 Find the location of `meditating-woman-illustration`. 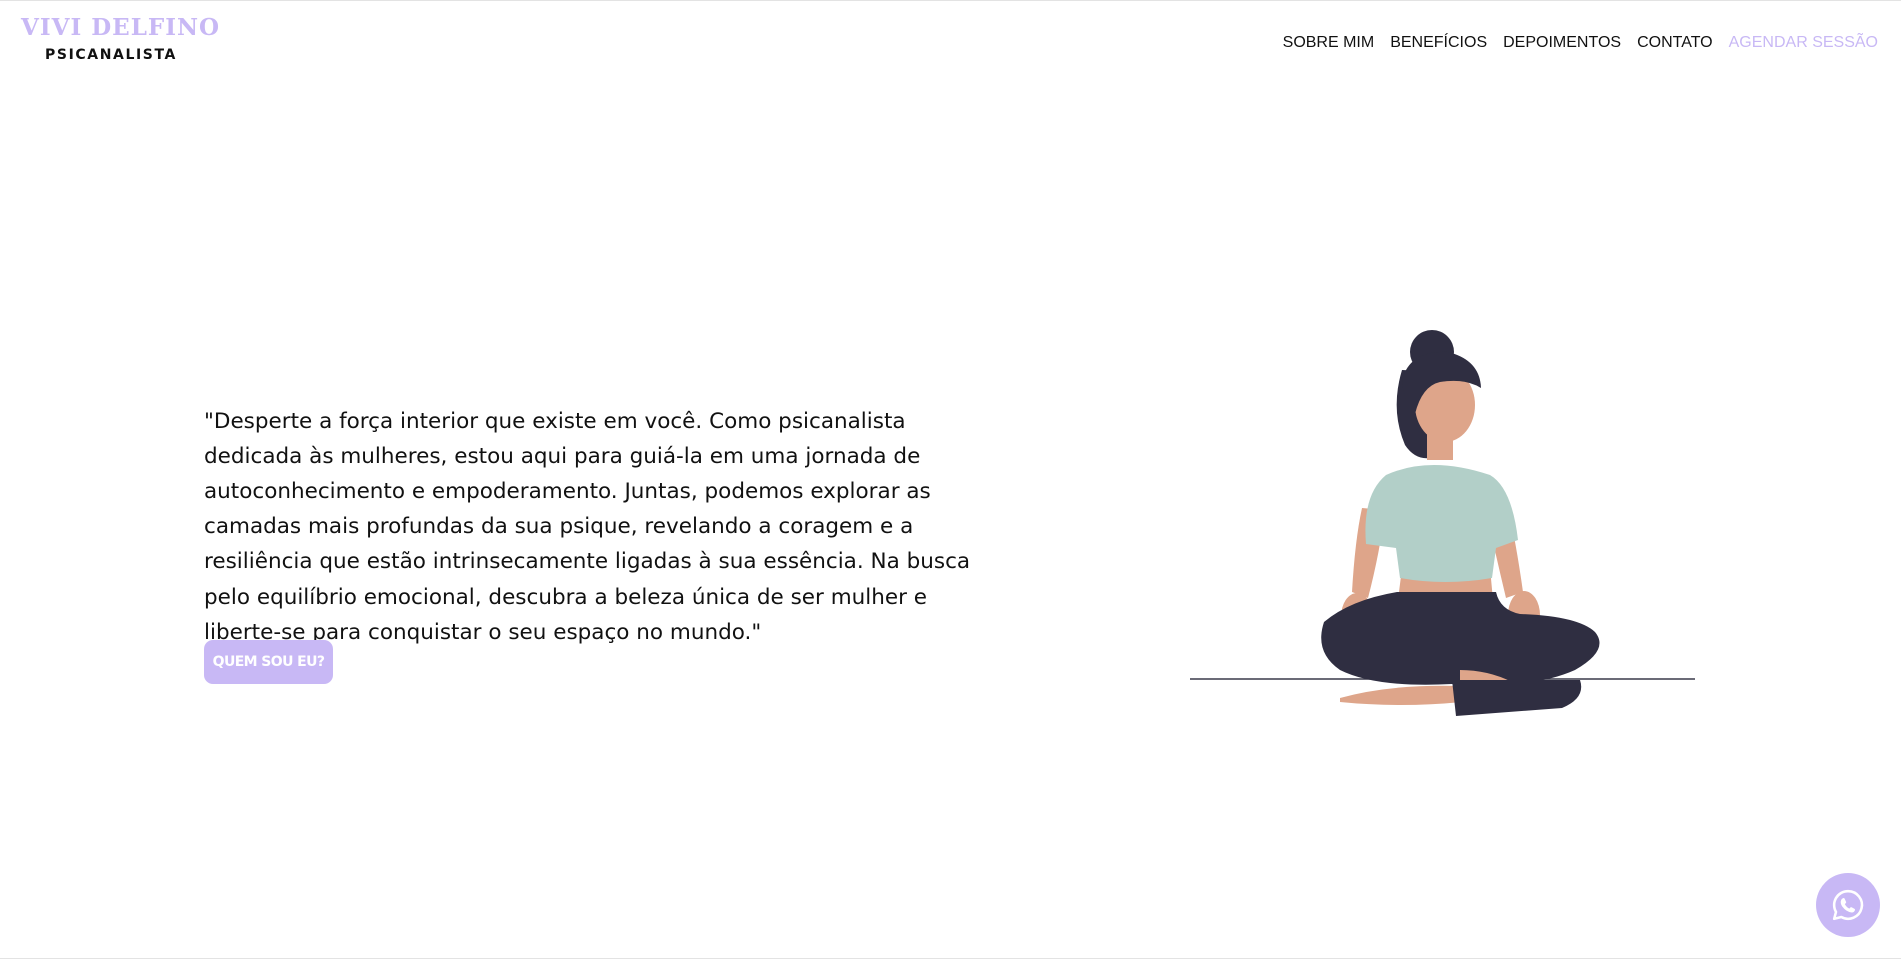

meditating-woman-illustration is located at coordinates (1442, 523).